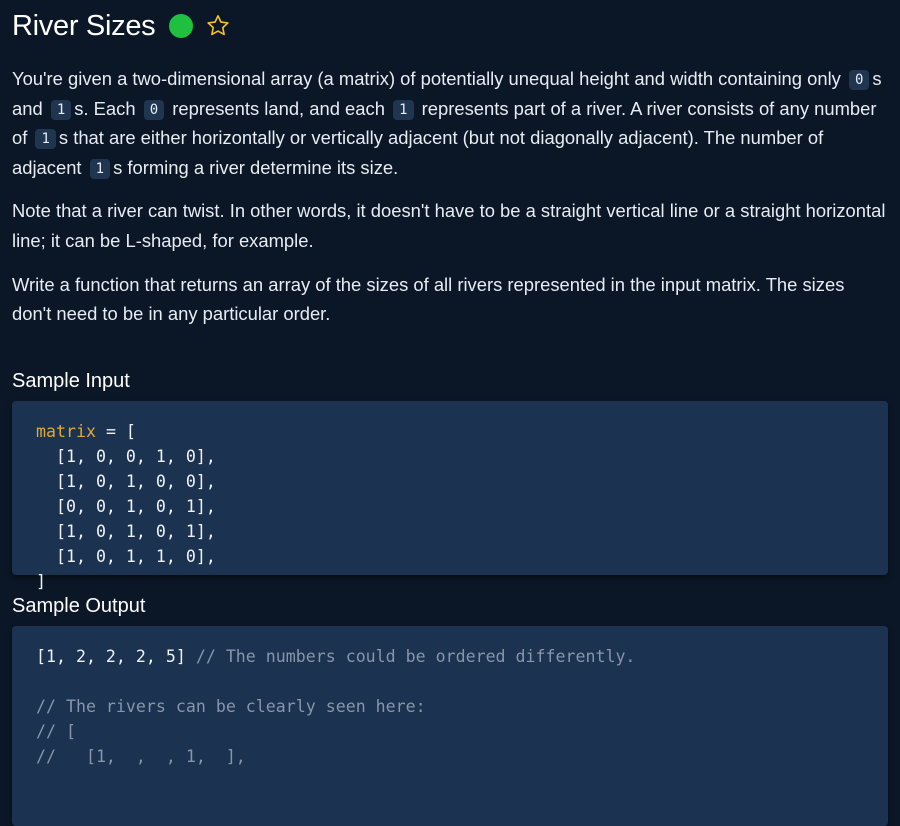 This screenshot has height=826, width=900. What do you see at coordinates (115, 431) in the screenshot?
I see `code-text: = [` at bounding box center [115, 431].